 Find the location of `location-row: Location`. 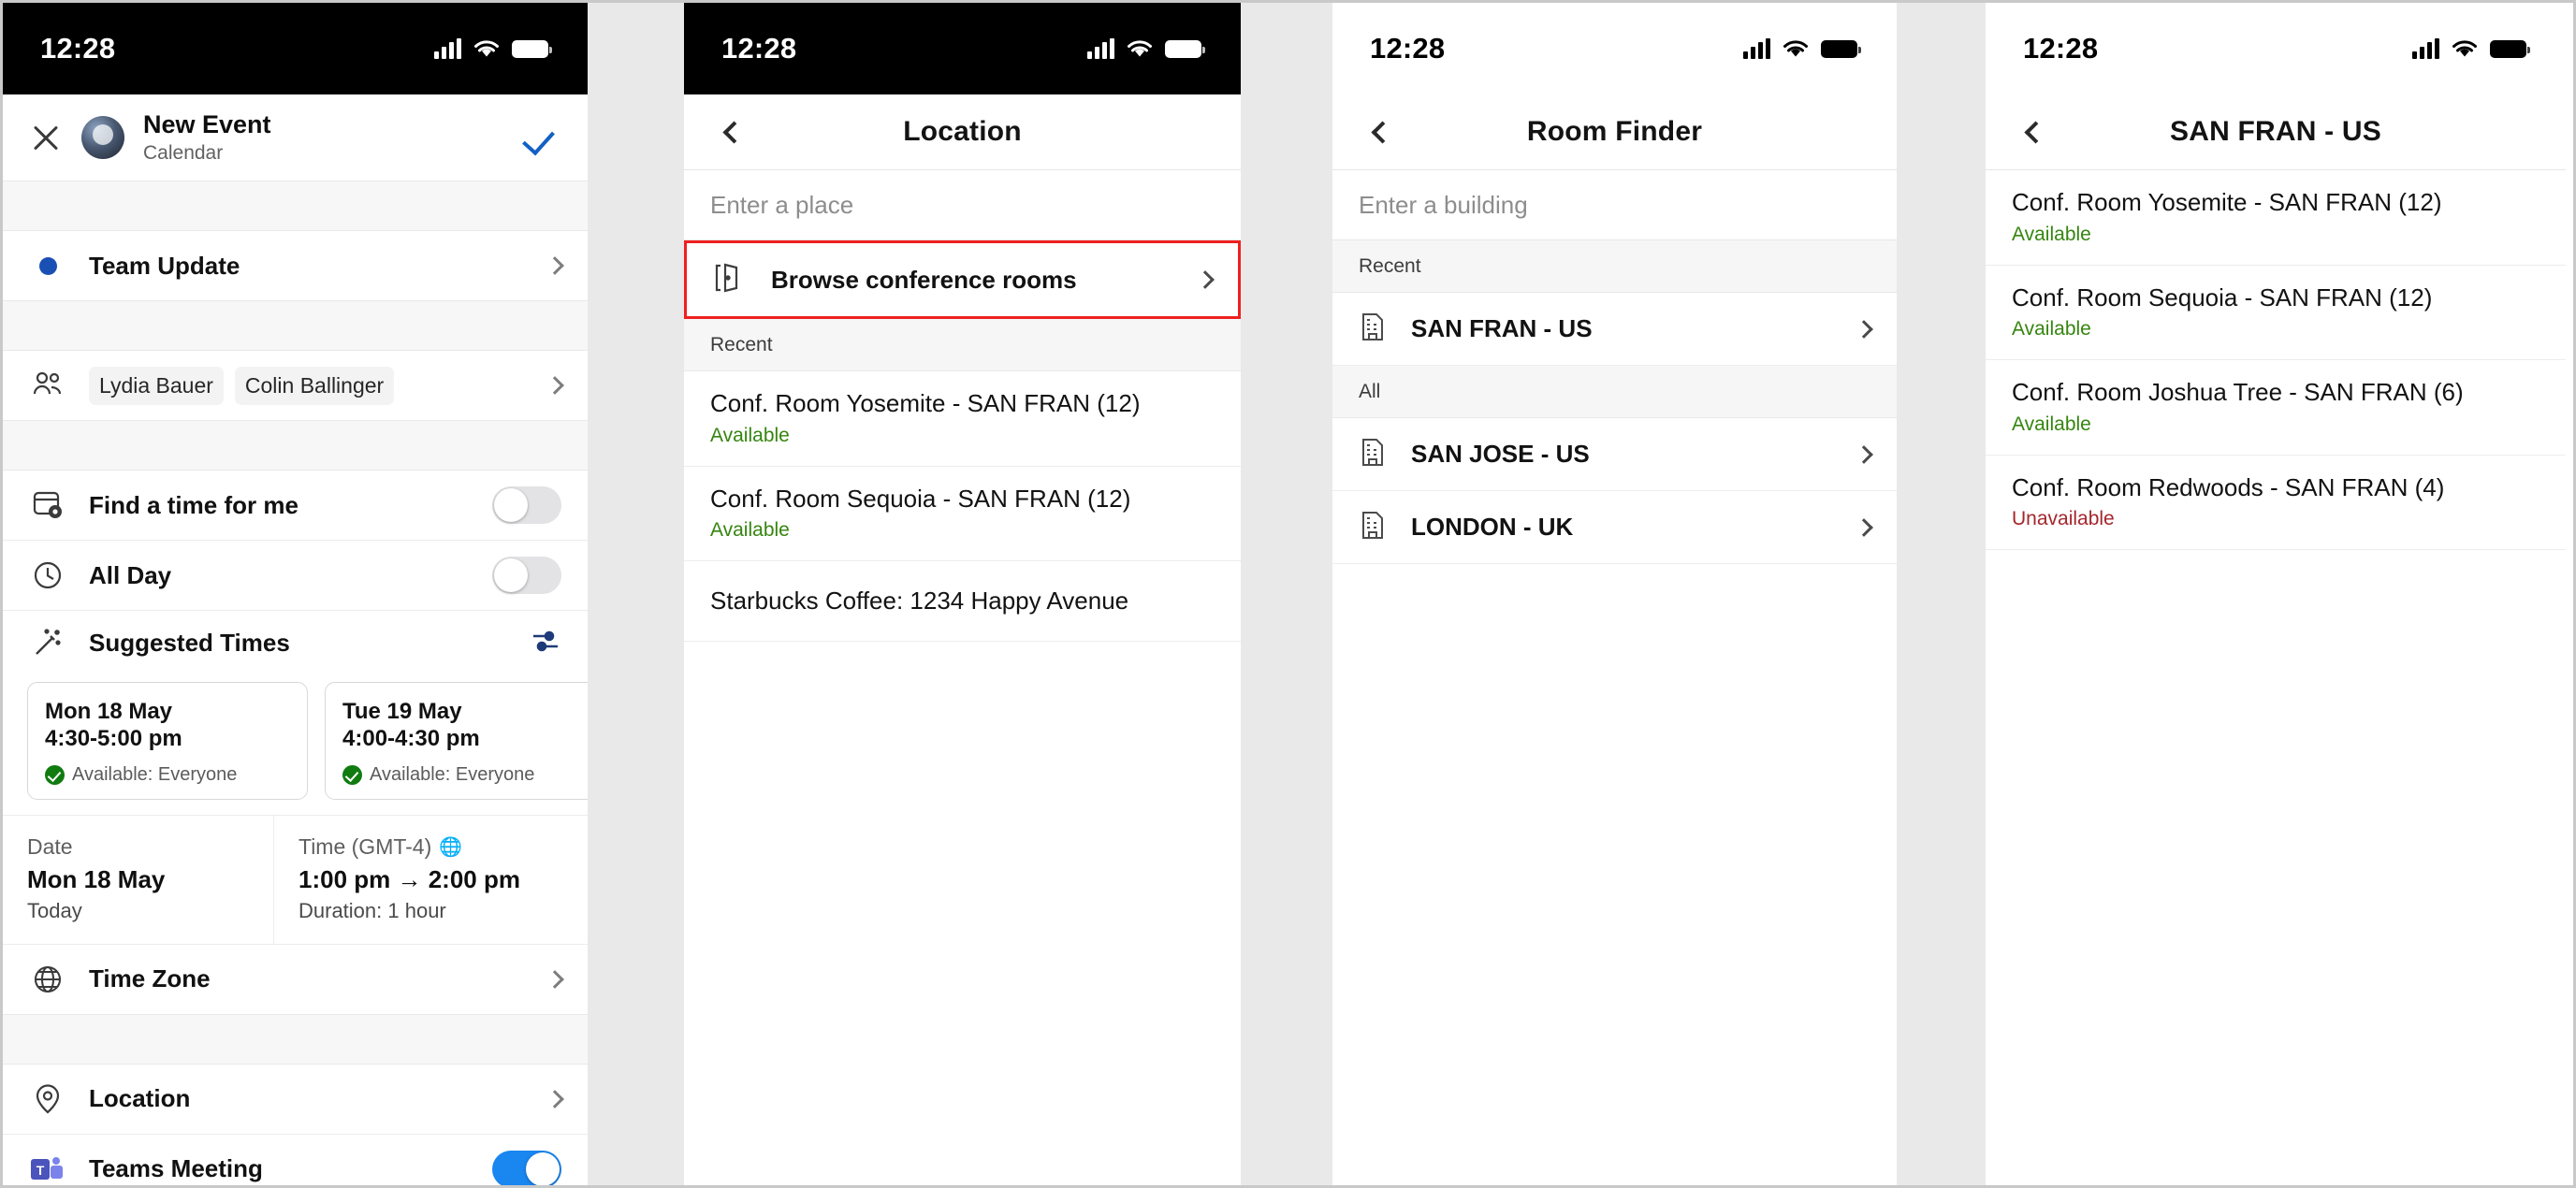

location-row: Location is located at coordinates (295, 1099).